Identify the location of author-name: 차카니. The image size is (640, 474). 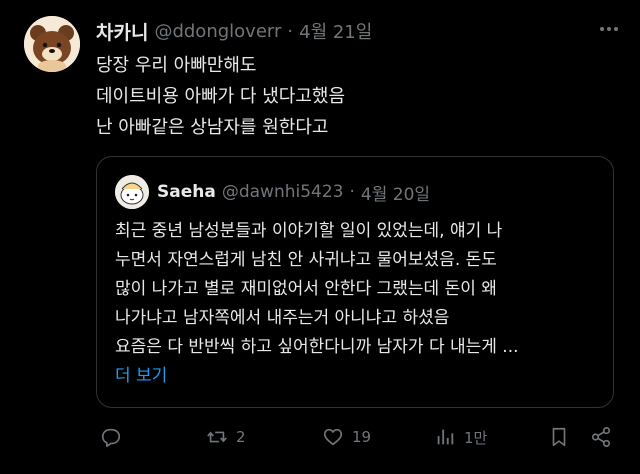
(122, 31).